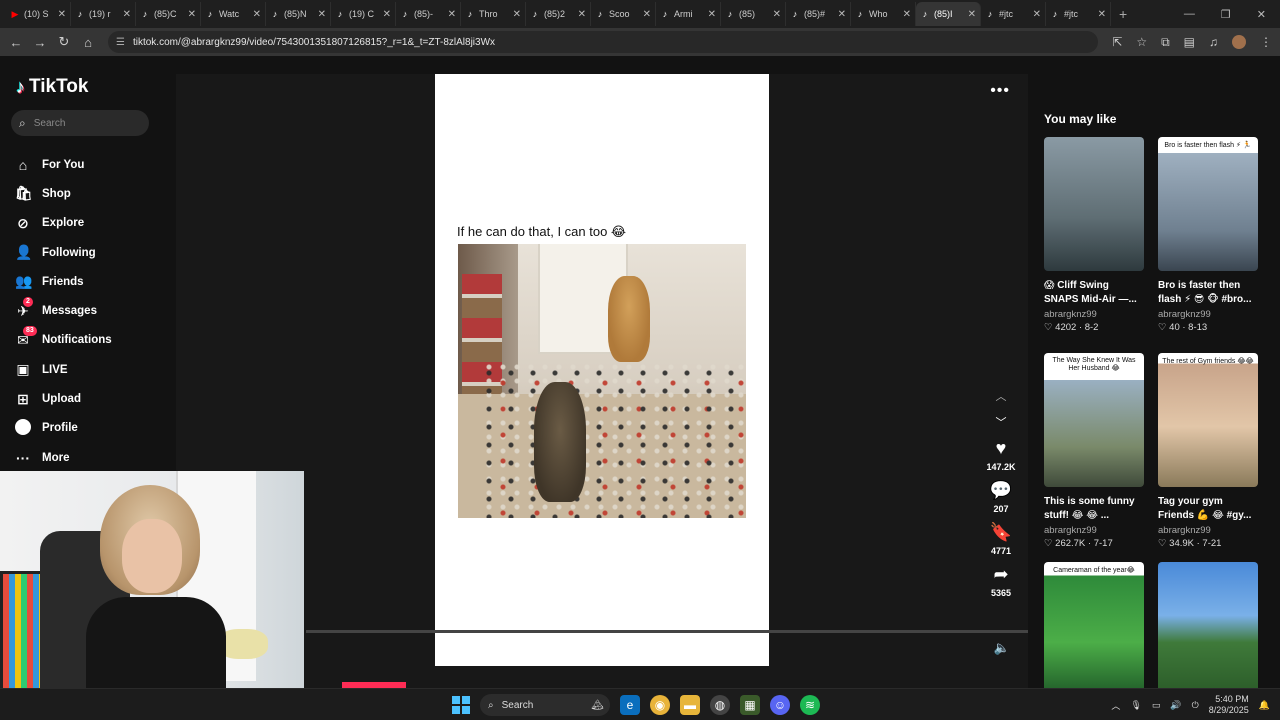 The width and height of the screenshot is (1280, 720). What do you see at coordinates (1141, 42) in the screenshot?
I see `bookmark-star-icon: ☆` at bounding box center [1141, 42].